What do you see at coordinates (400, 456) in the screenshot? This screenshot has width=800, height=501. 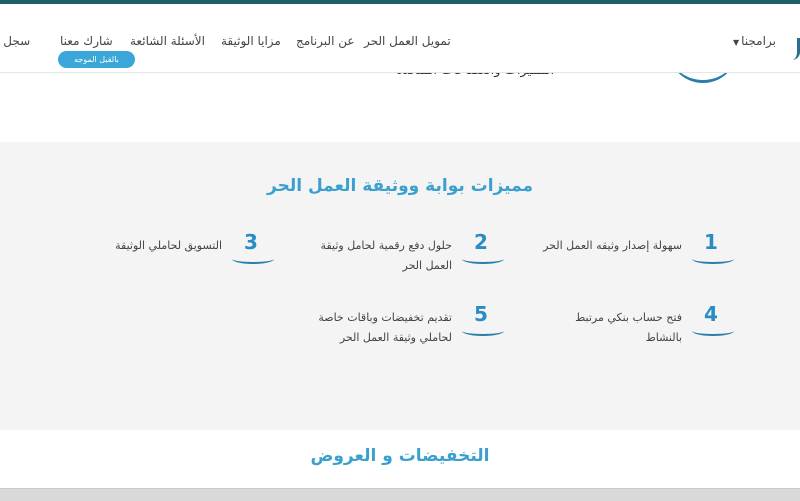 I see `offers-title: التخفيضات و العروض` at bounding box center [400, 456].